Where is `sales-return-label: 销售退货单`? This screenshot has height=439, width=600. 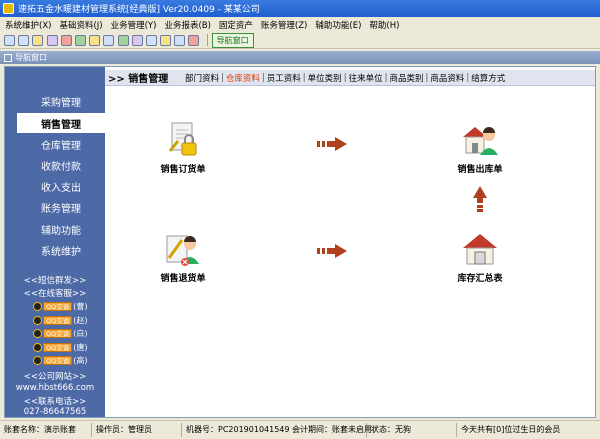 sales-return-label: 销售退货单 is located at coordinates (183, 279).